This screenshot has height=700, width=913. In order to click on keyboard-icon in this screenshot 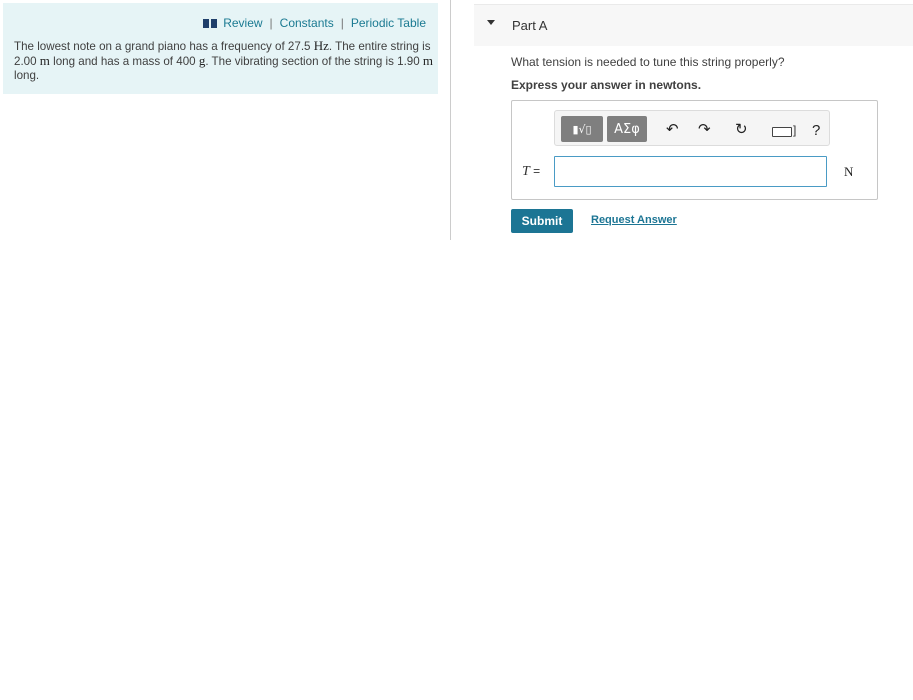, I will do `click(782, 132)`.